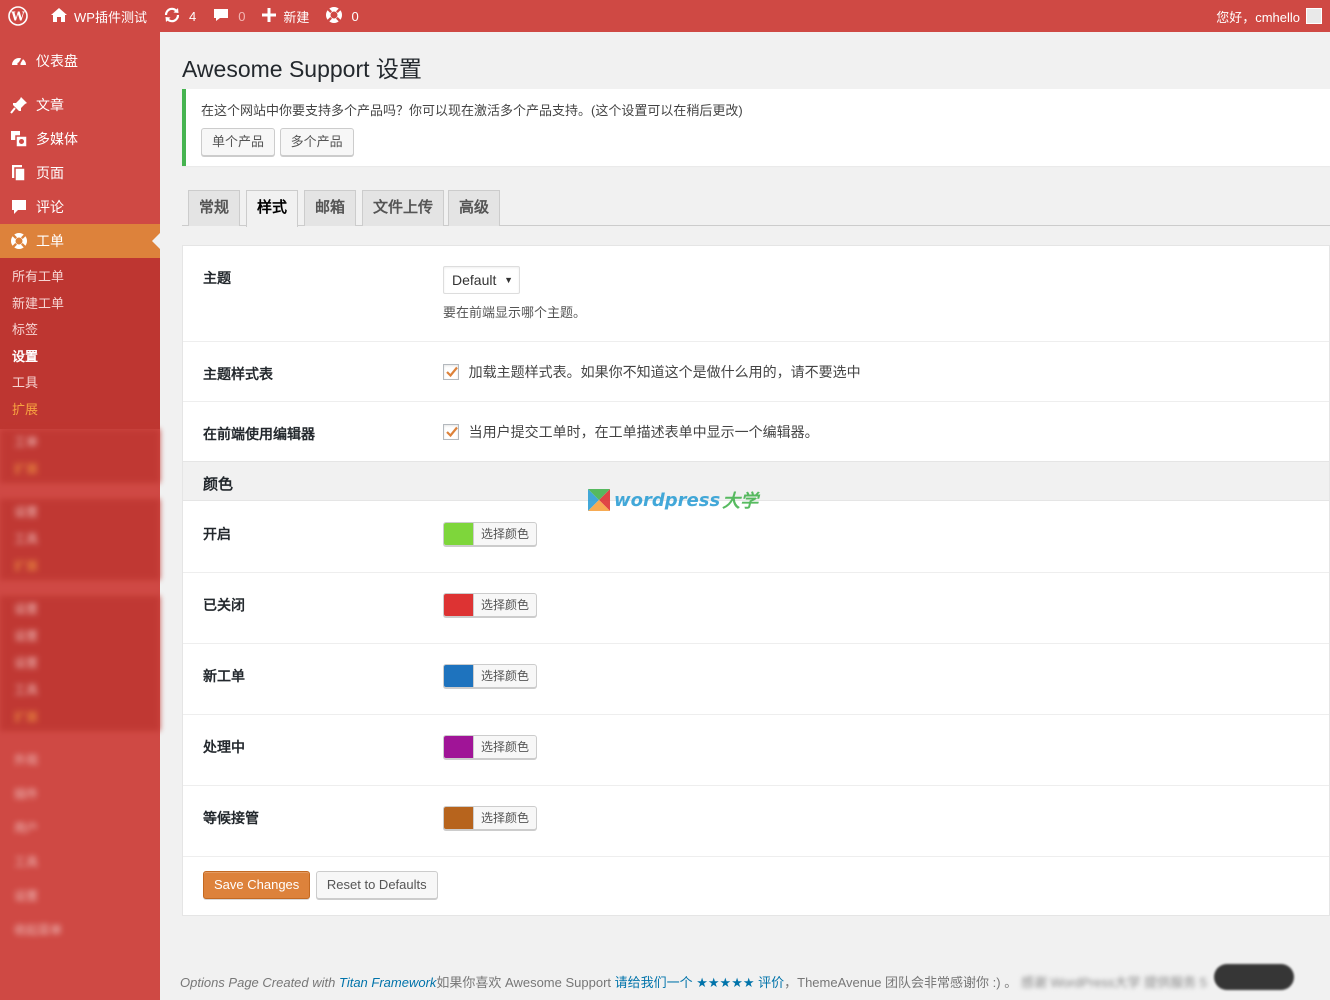 This screenshot has width=1330, height=1000. I want to click on color-picker-open: 选择颜色, so click(490, 534).